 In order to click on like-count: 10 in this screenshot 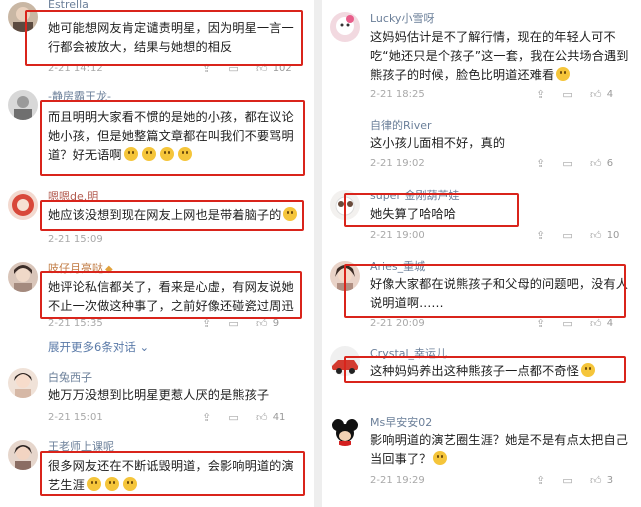, I will do `click(613, 235)`.